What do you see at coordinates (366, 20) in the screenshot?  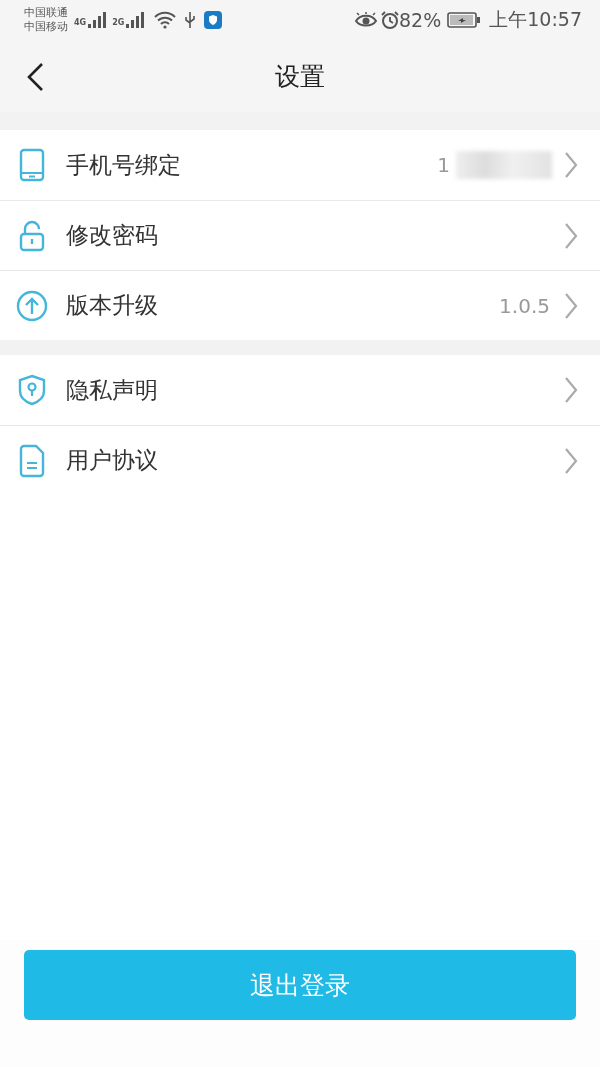 I see `eye-icon` at bounding box center [366, 20].